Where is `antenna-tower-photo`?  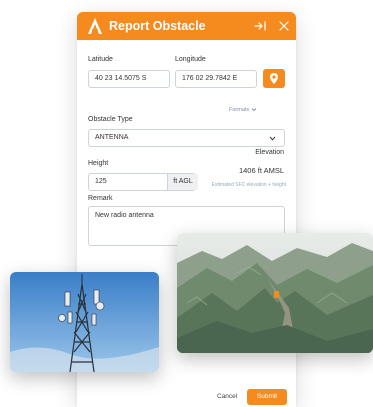
antenna-tower-photo is located at coordinates (84, 322).